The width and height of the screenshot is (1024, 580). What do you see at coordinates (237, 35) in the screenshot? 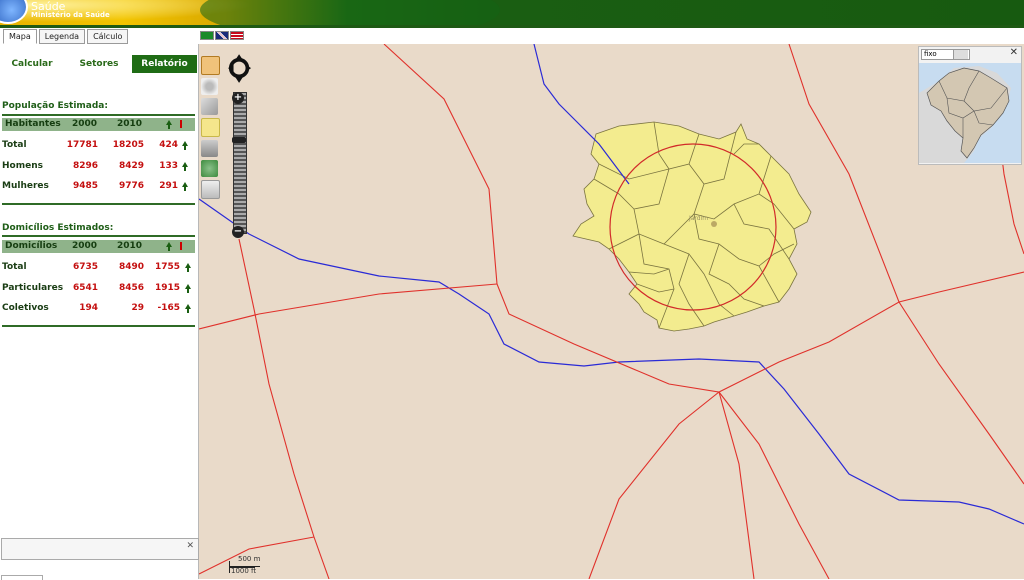
I see `flag-spain-icon` at bounding box center [237, 35].